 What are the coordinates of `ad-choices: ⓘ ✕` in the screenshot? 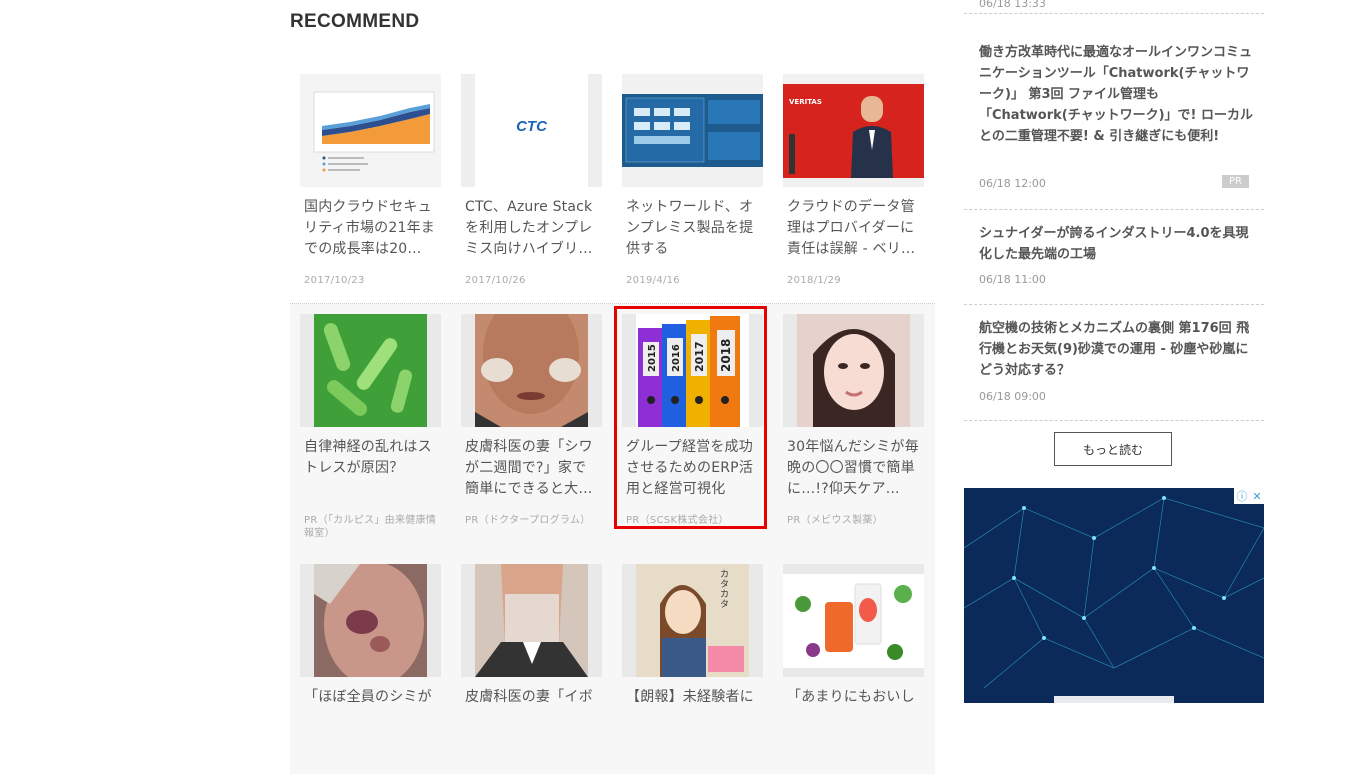 It's located at (1249, 496).